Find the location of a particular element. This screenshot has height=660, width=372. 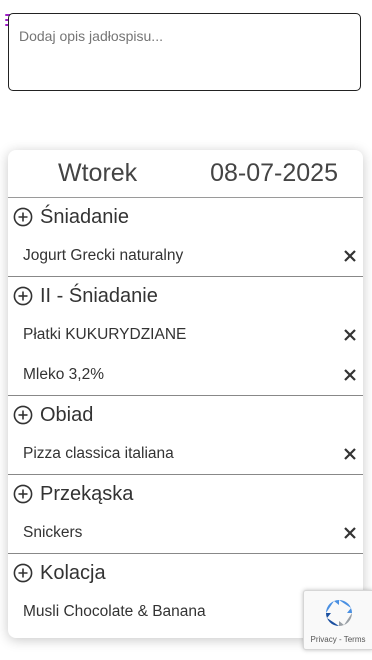

meal-add-header: Śniadanie is located at coordinates (185, 217).